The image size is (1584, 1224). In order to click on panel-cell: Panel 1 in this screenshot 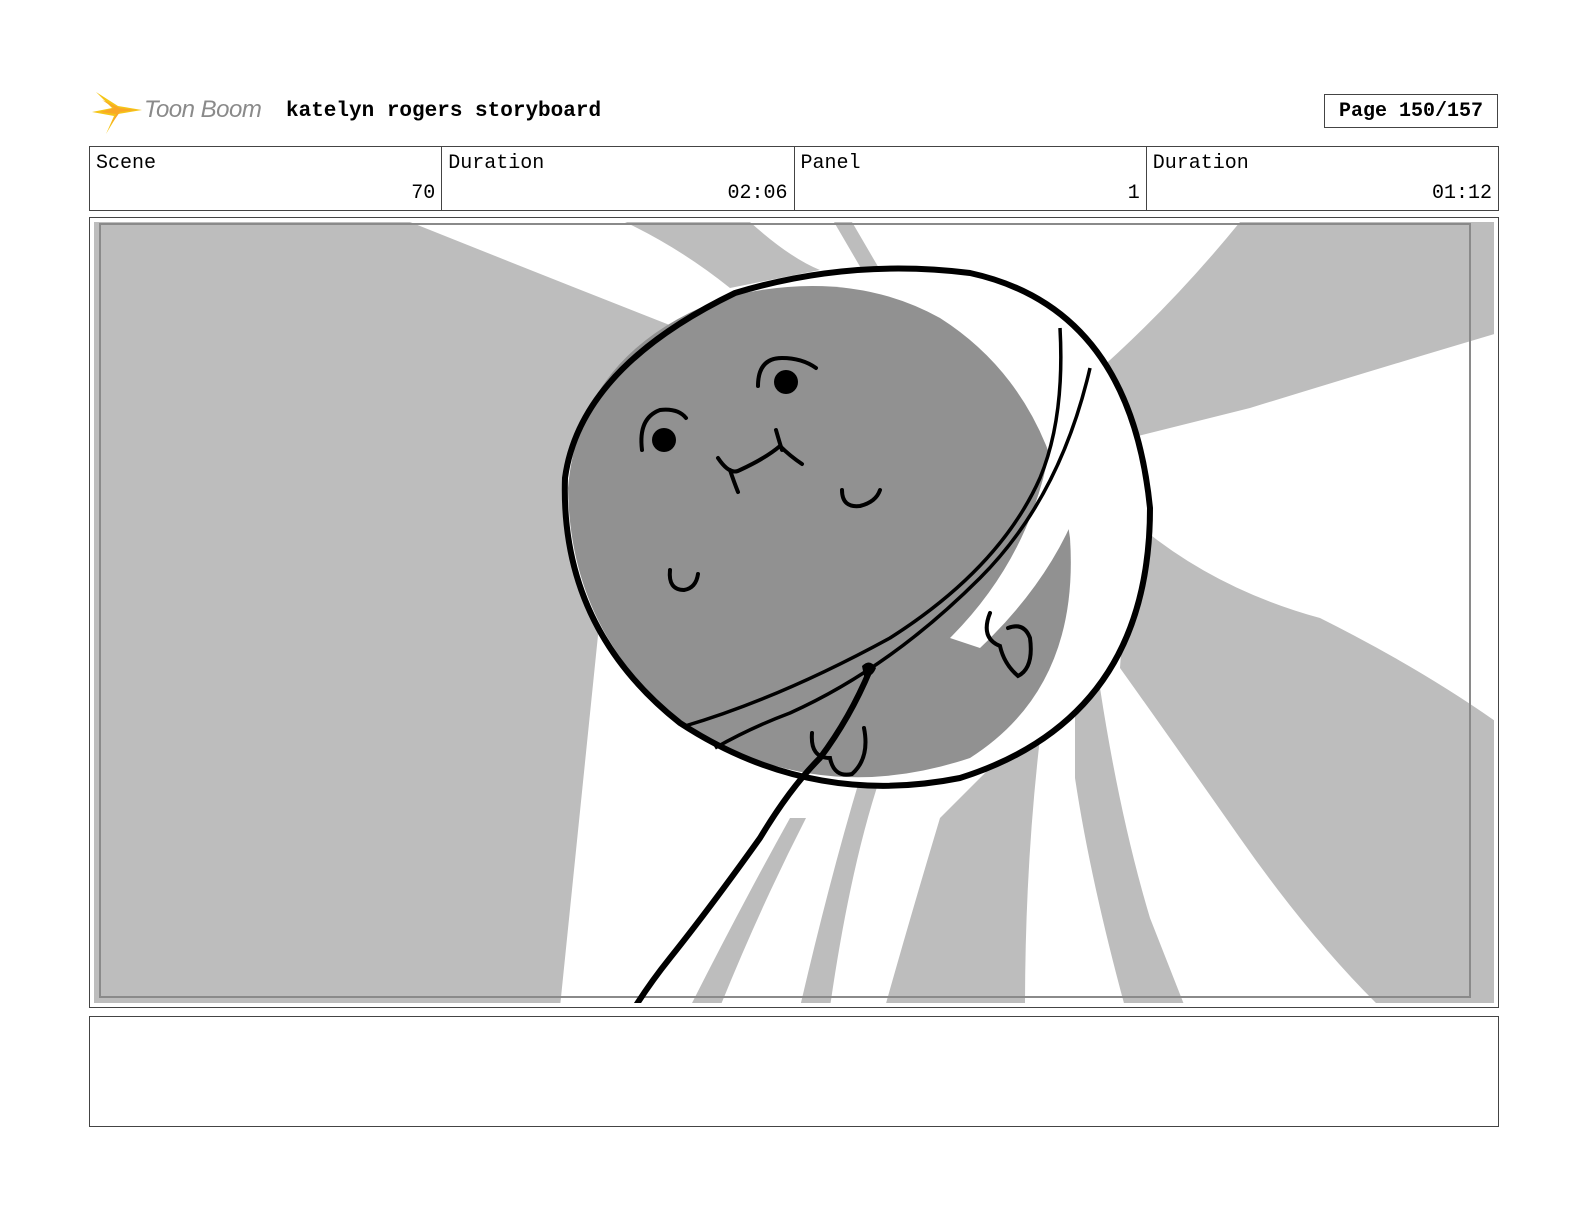, I will do `click(971, 178)`.